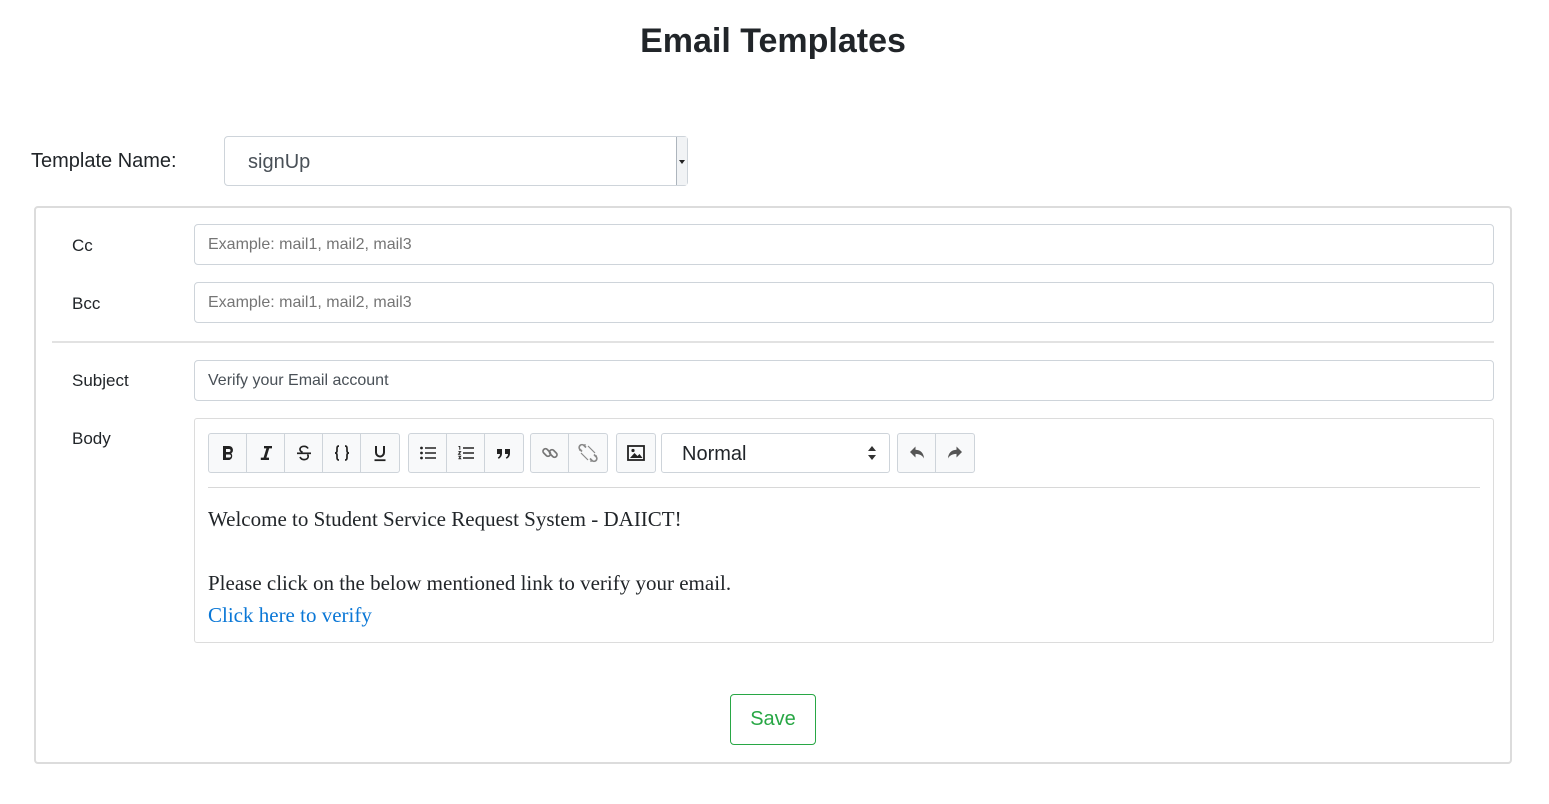  What do you see at coordinates (773, 342) in the screenshot?
I see `divider` at bounding box center [773, 342].